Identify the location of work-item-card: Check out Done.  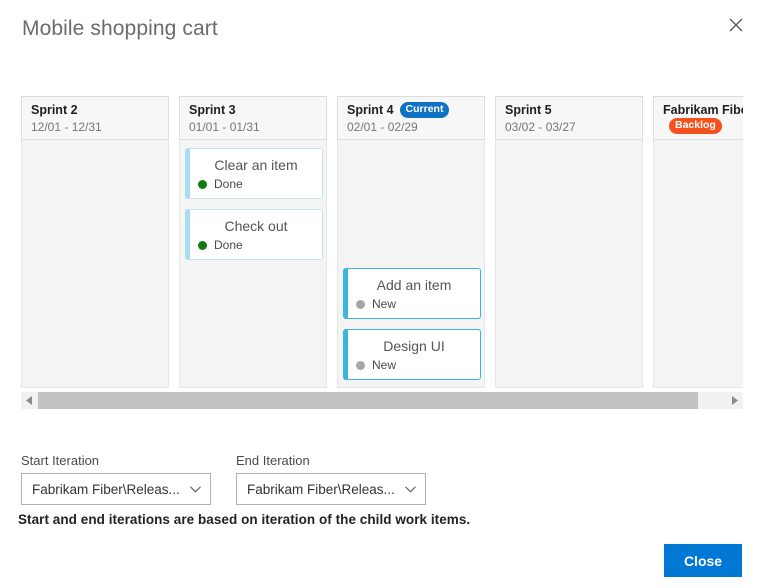
(254, 234).